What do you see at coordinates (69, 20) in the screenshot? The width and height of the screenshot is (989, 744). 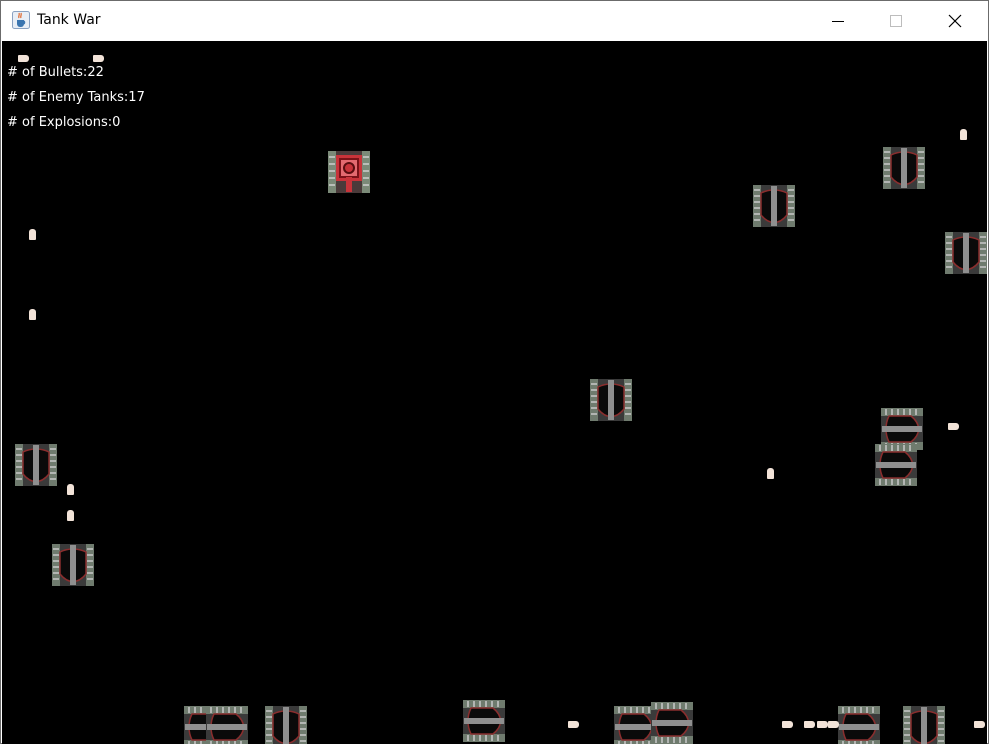 I see `window-title: Tank War` at bounding box center [69, 20].